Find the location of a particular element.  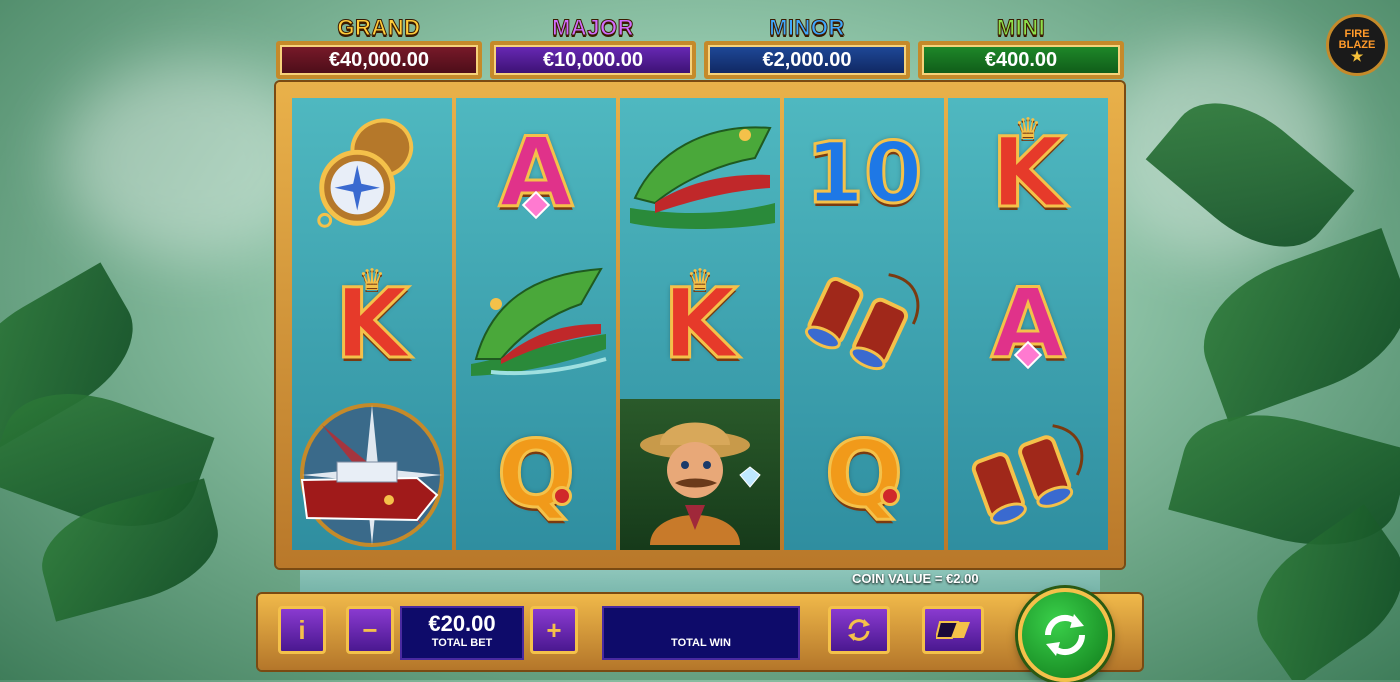

logo-line1: FIRE is located at coordinates (1357, 33).